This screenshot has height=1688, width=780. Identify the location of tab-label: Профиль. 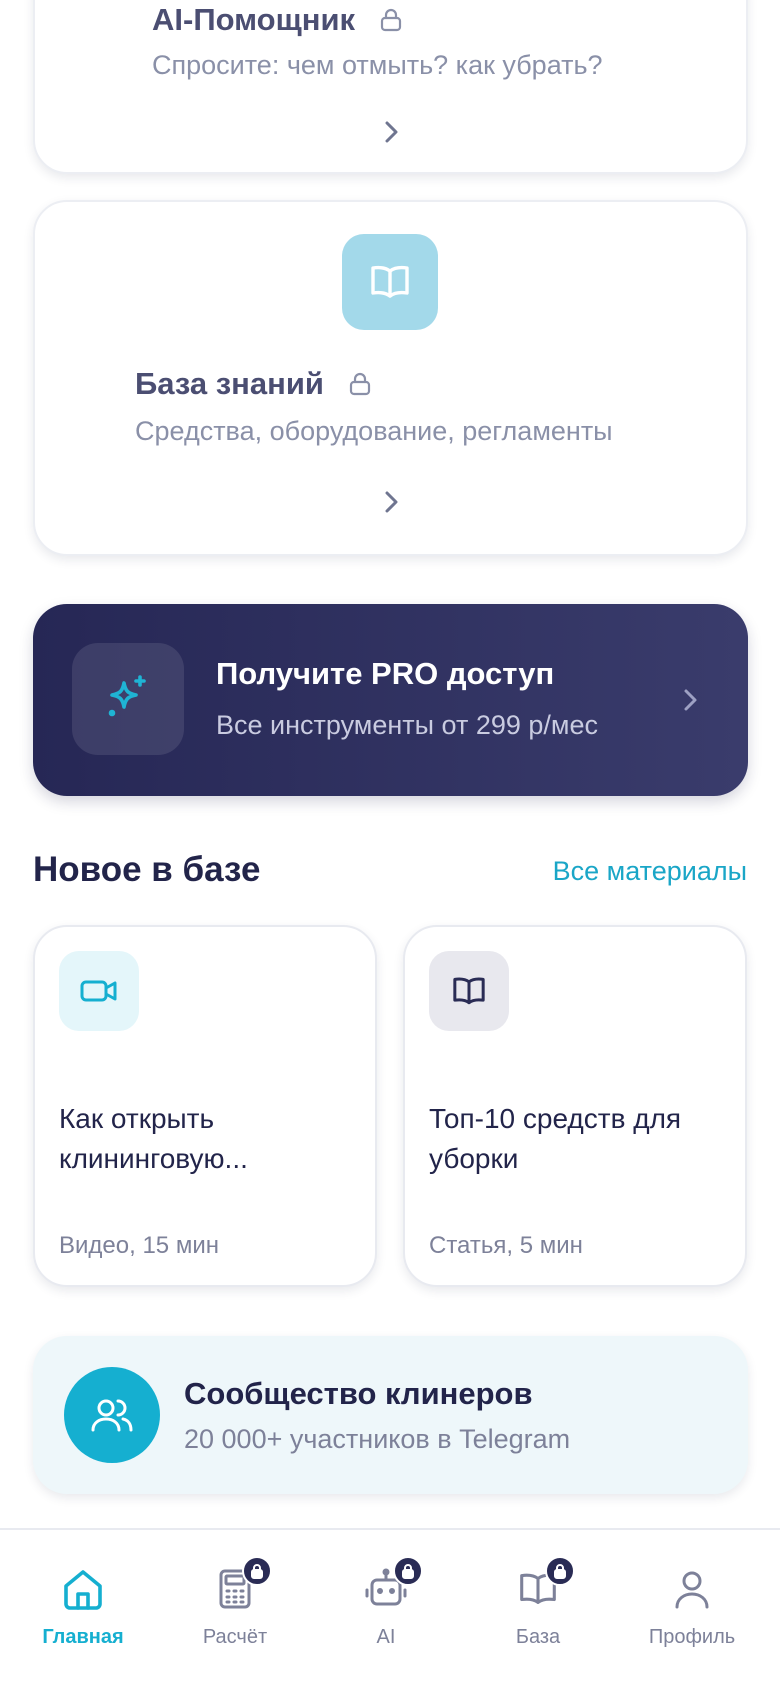
(692, 1637).